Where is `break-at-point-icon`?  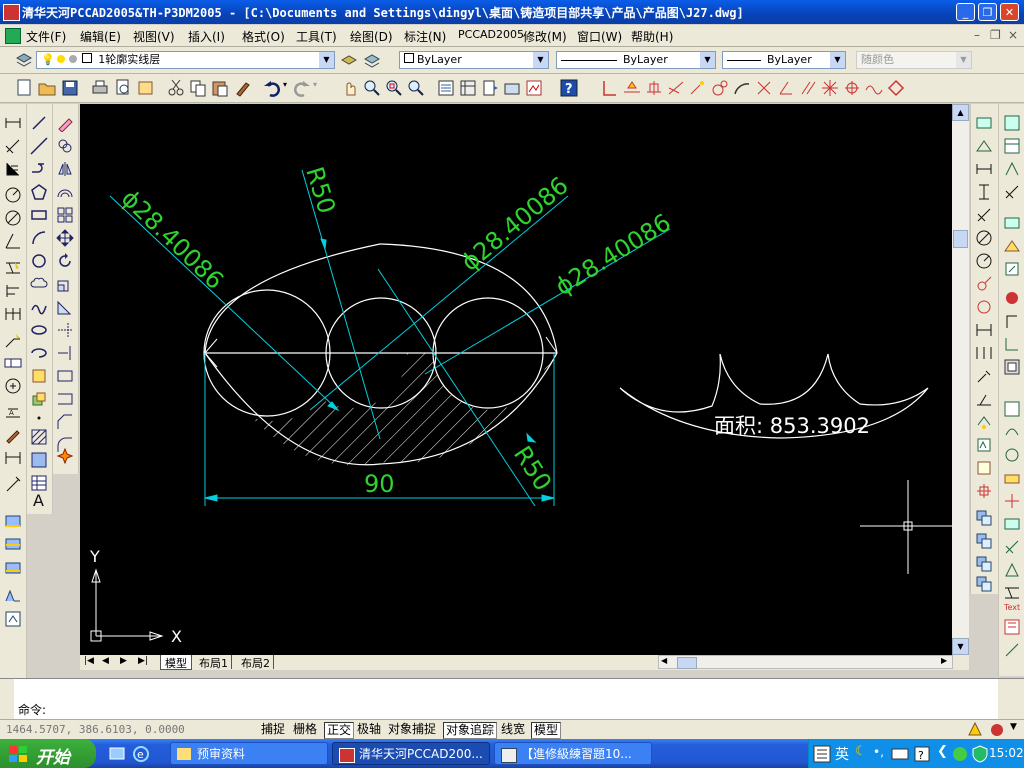
break-at-point-icon is located at coordinates (65, 376).